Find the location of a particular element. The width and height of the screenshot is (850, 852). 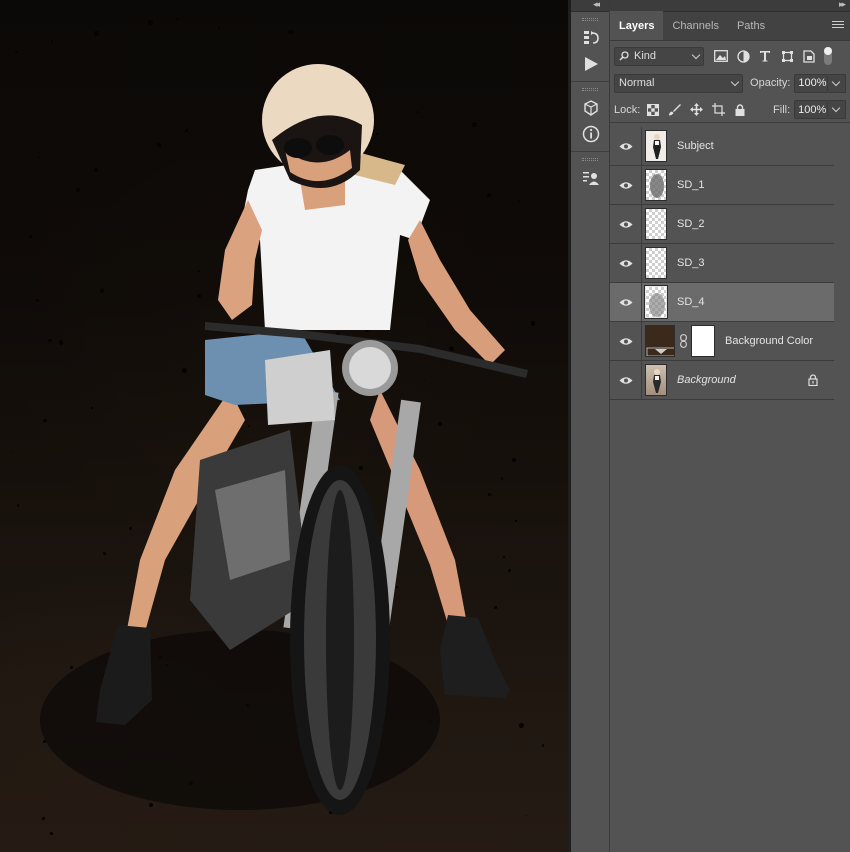

collapse-right-icon: ▸▸ is located at coordinates (842, 5).